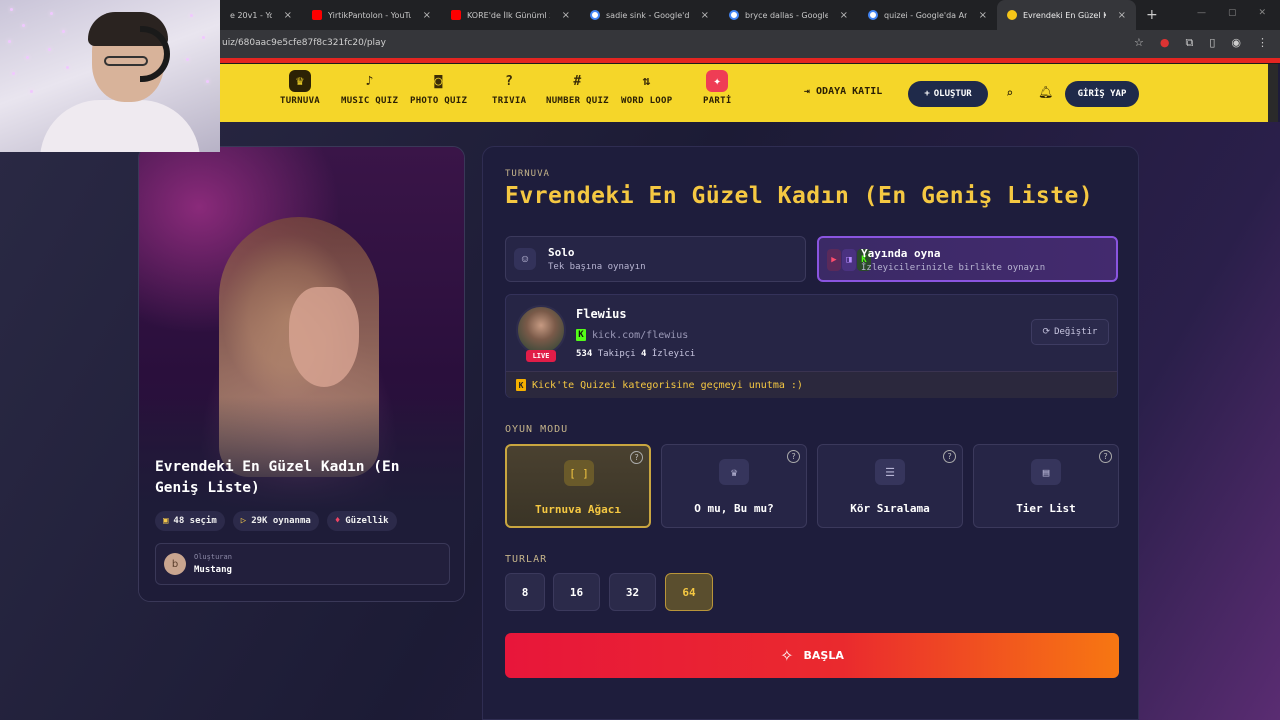 The image size is (1280, 720). What do you see at coordinates (195, 521) in the screenshot?
I see `stat-value: 48 seçim` at bounding box center [195, 521].